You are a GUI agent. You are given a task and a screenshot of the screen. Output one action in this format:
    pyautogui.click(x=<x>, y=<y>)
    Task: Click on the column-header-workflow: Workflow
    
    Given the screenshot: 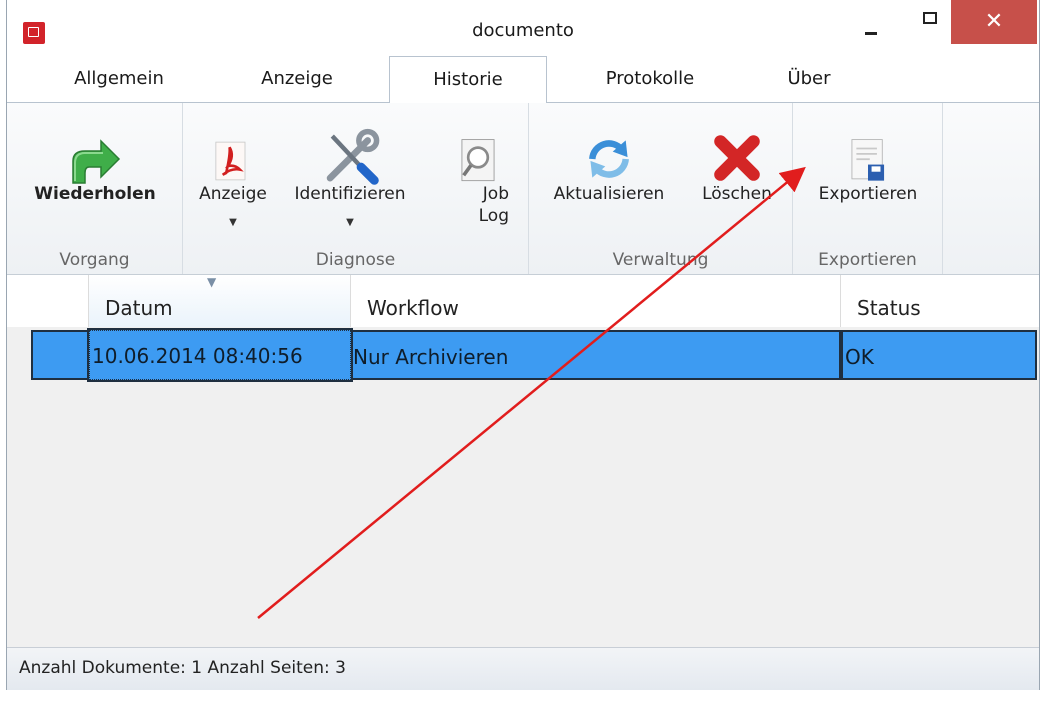 What is the action you would take?
    pyautogui.click(x=596, y=301)
    